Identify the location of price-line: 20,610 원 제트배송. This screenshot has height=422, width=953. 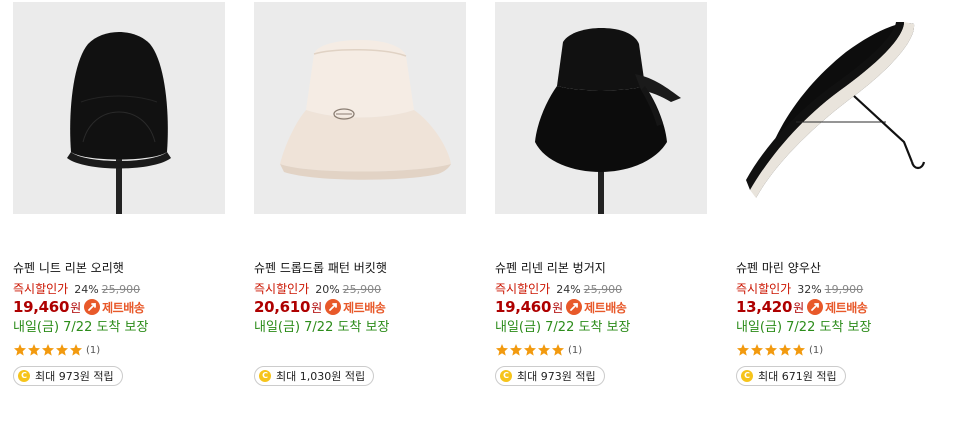
(320, 307).